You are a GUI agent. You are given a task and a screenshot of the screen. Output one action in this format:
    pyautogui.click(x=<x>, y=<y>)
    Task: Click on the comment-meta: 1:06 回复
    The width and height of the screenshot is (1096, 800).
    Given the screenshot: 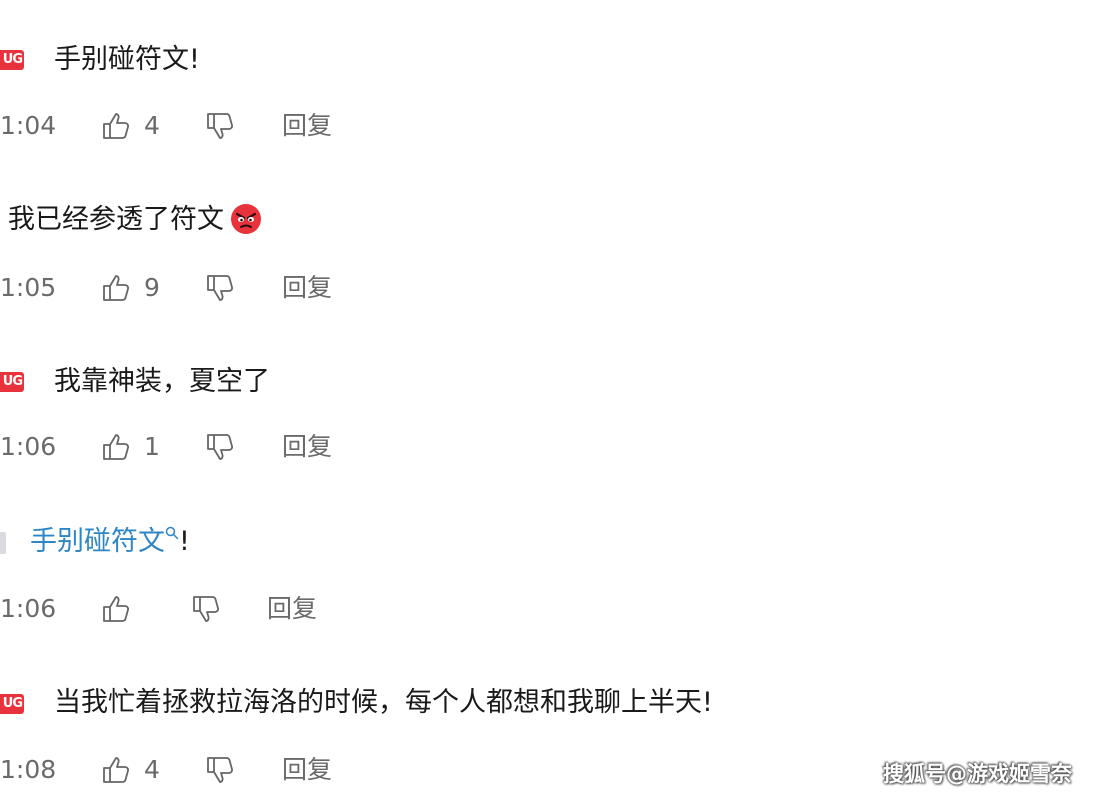 What is the action you would take?
    pyautogui.click(x=300, y=609)
    